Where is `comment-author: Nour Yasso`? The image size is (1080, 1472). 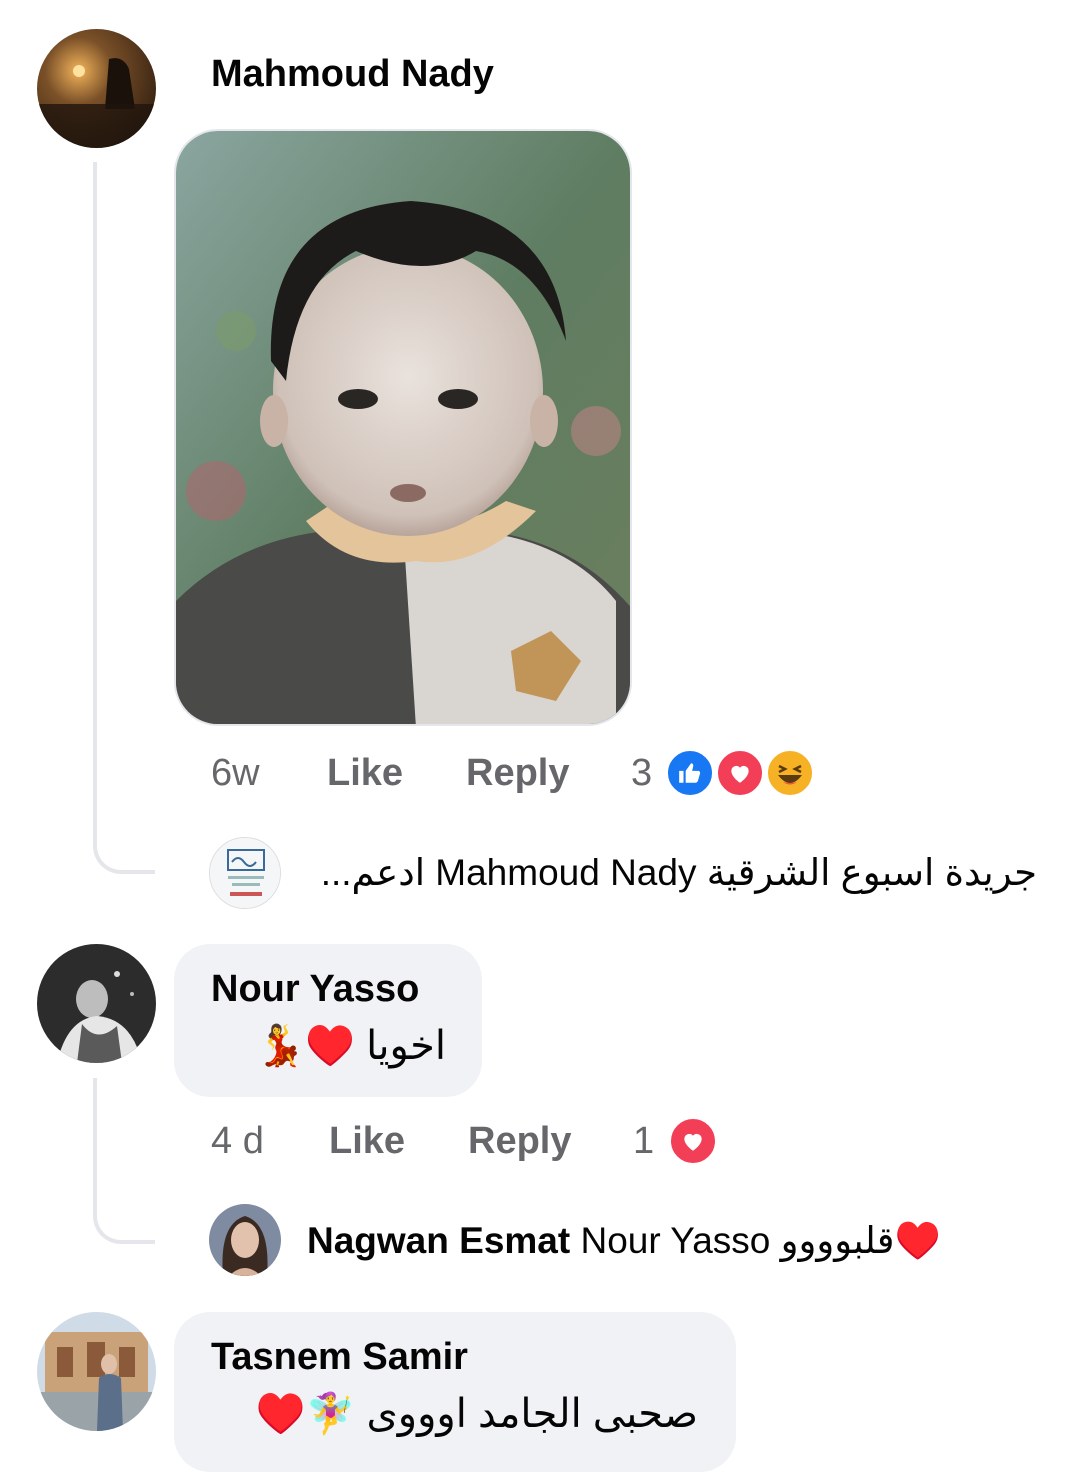 comment-author: Nour Yasso is located at coordinates (315, 989).